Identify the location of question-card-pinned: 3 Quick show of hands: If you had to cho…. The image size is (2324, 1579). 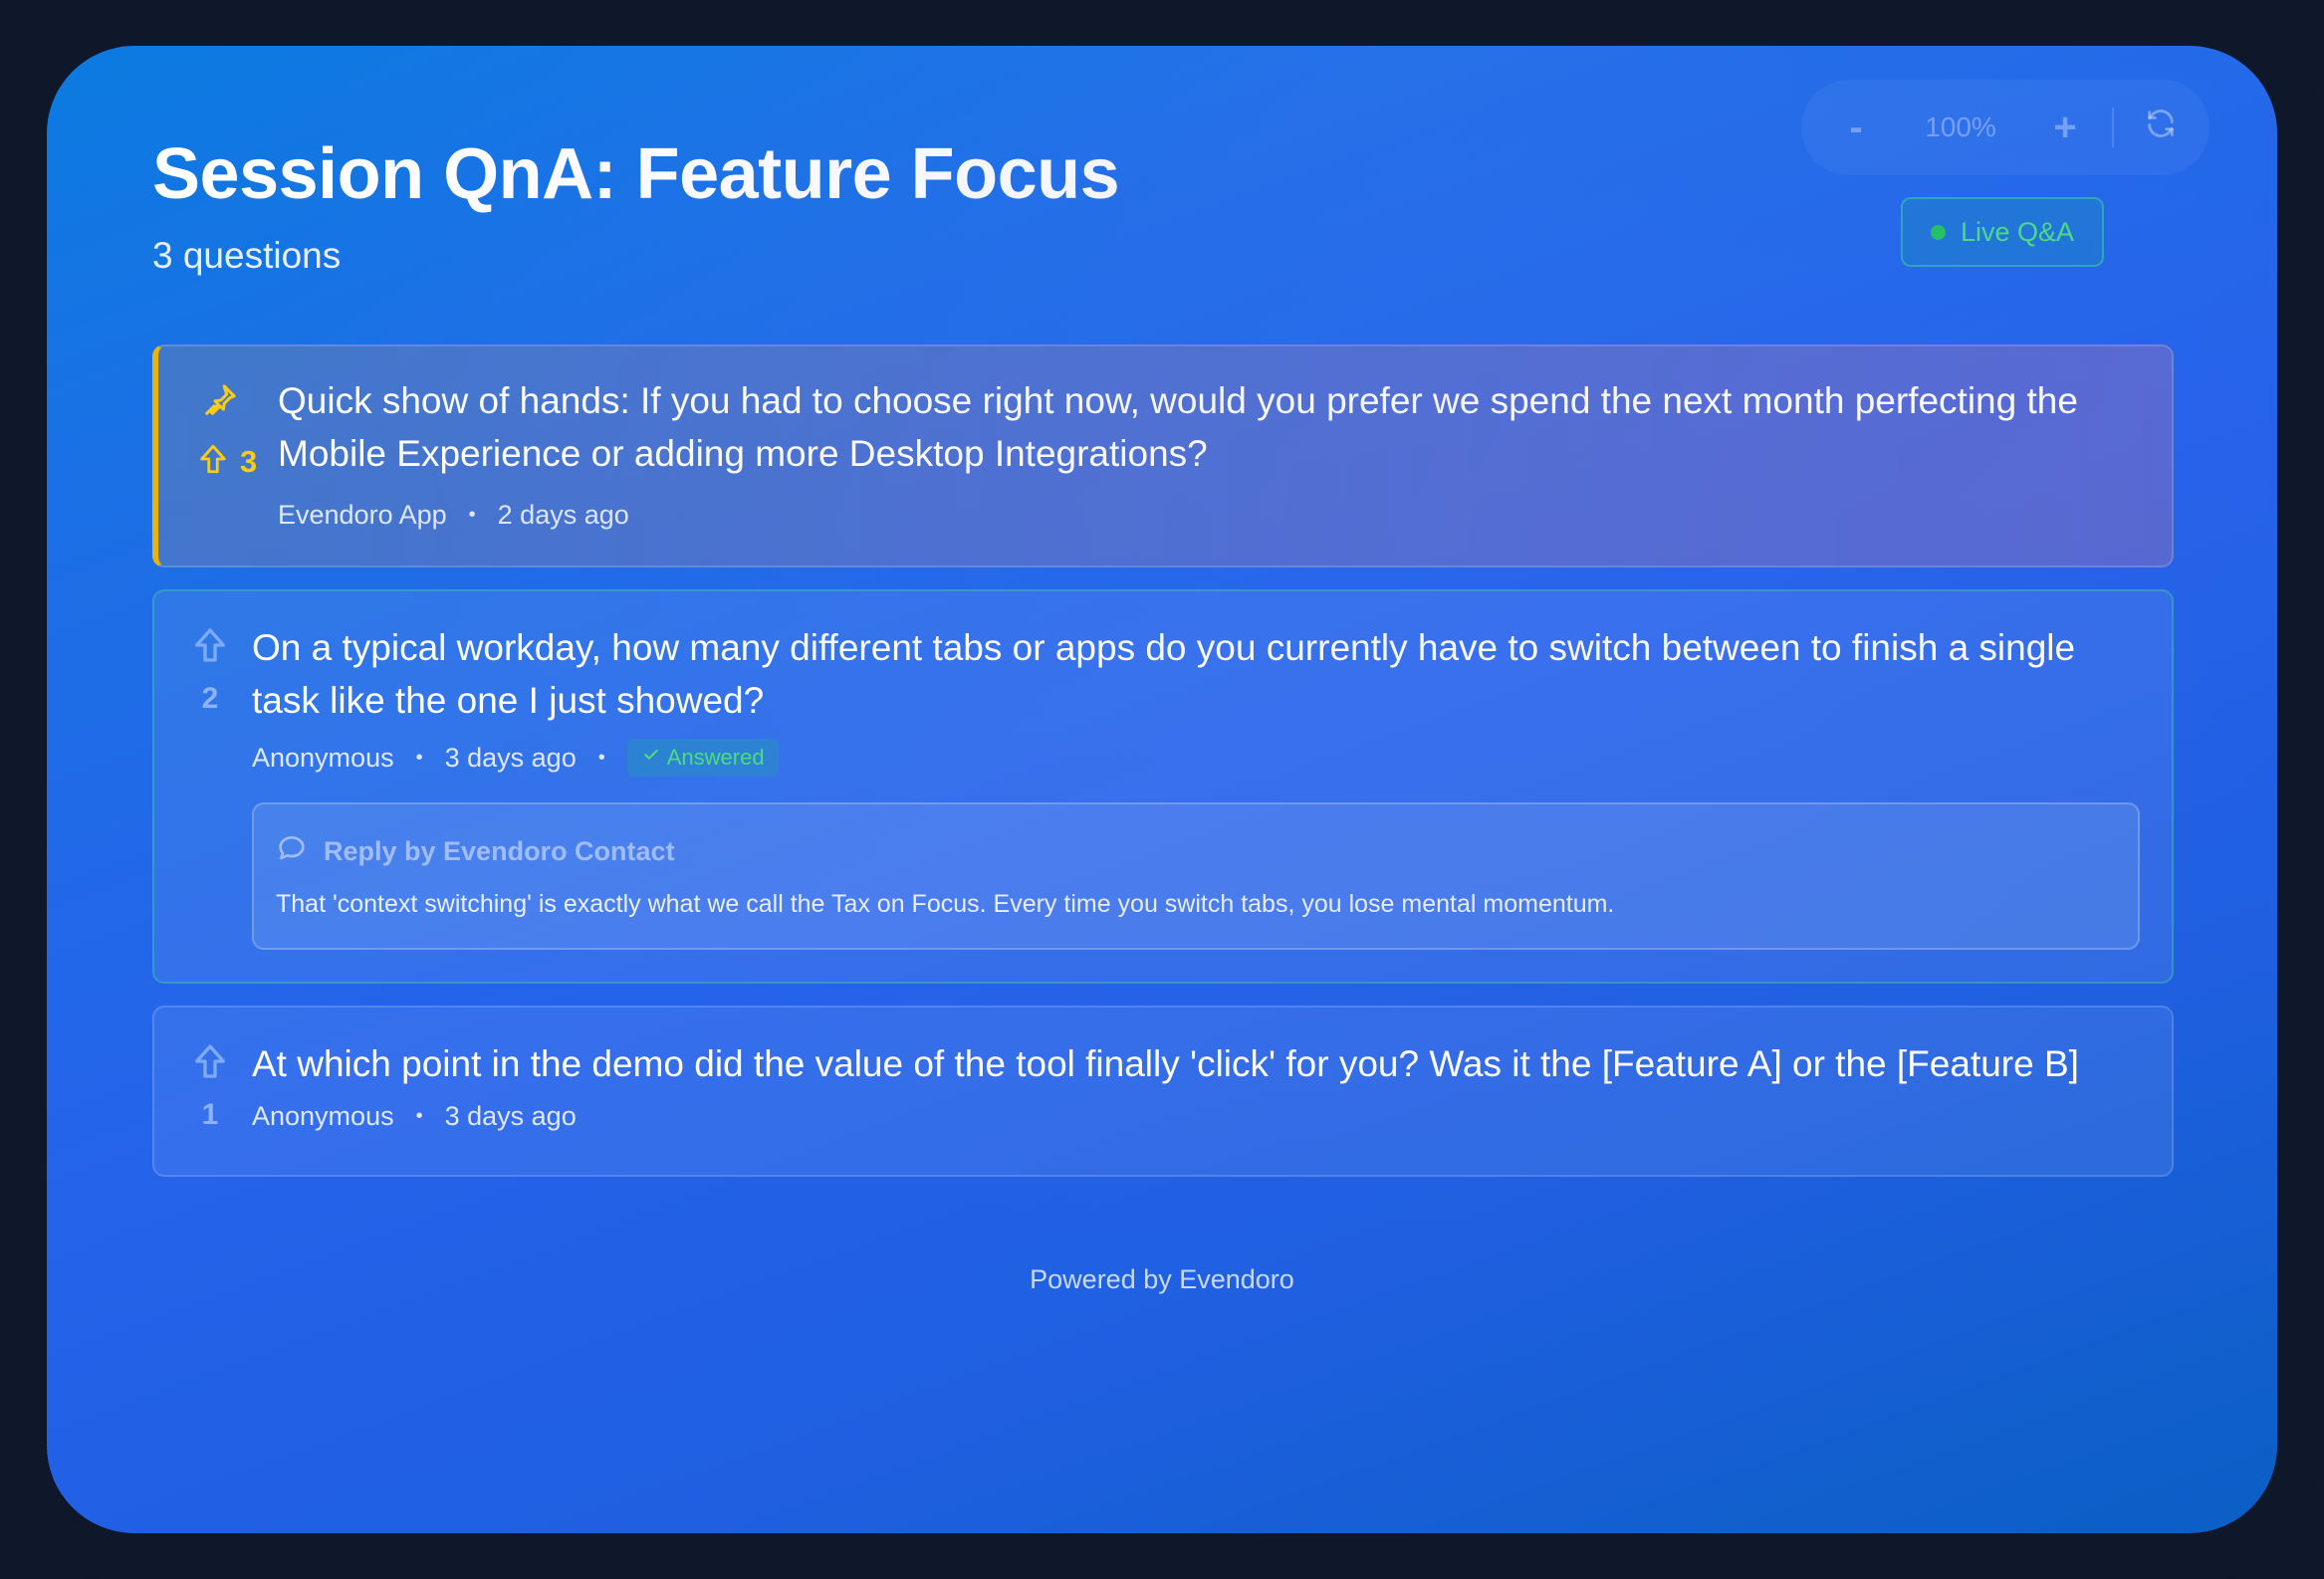
(1163, 455).